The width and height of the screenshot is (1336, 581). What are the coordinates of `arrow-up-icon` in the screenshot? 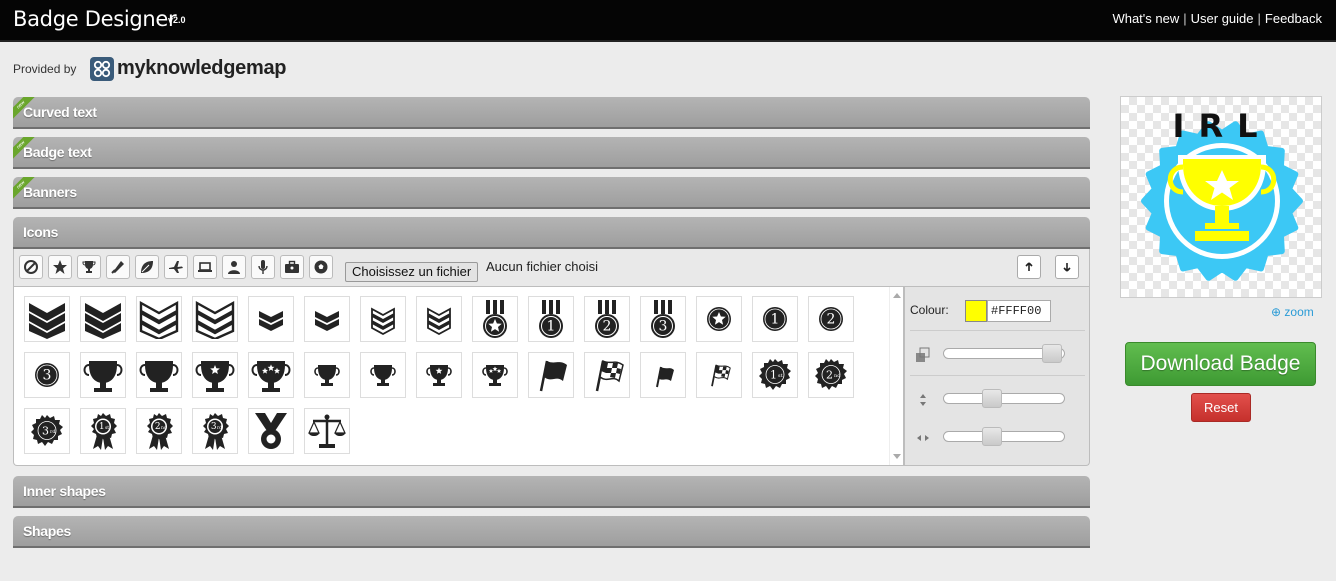 It's located at (1029, 266).